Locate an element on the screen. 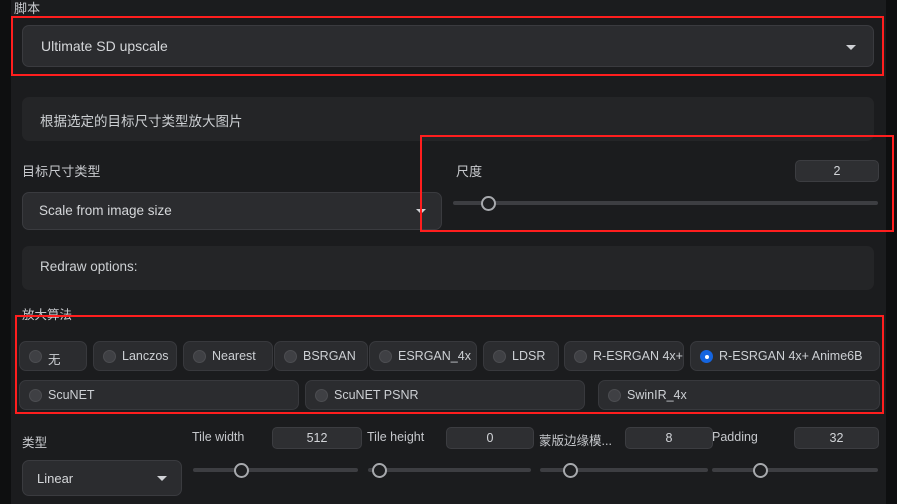 Image resolution: width=897 pixels, height=504 pixels. tile-height-slider-handle is located at coordinates (380, 470).